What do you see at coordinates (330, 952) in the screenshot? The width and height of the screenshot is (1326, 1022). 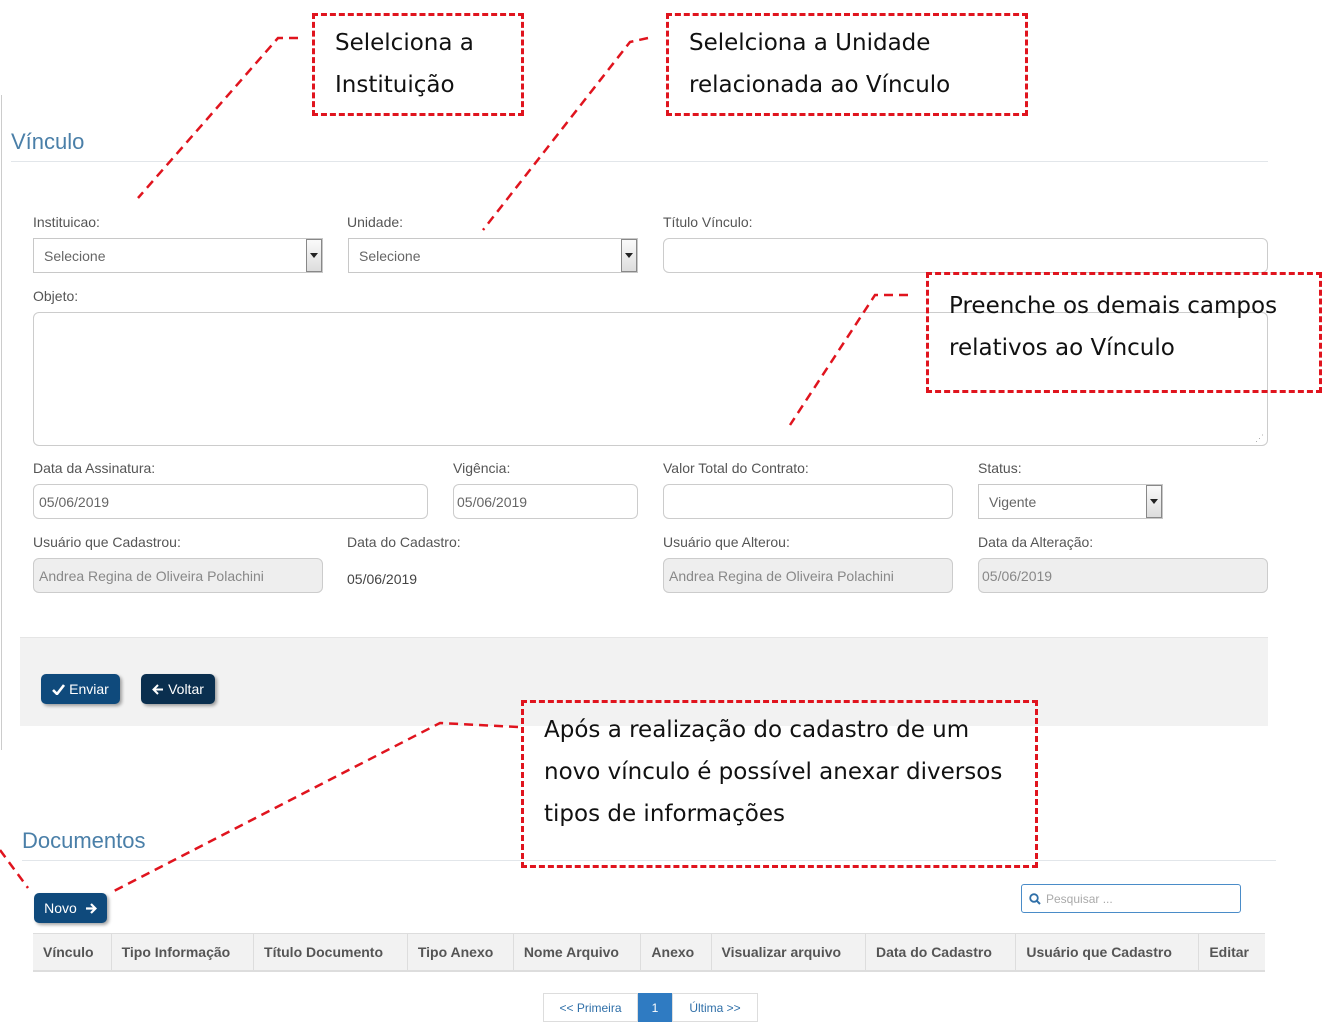 I see `column-header: Título Documento` at bounding box center [330, 952].